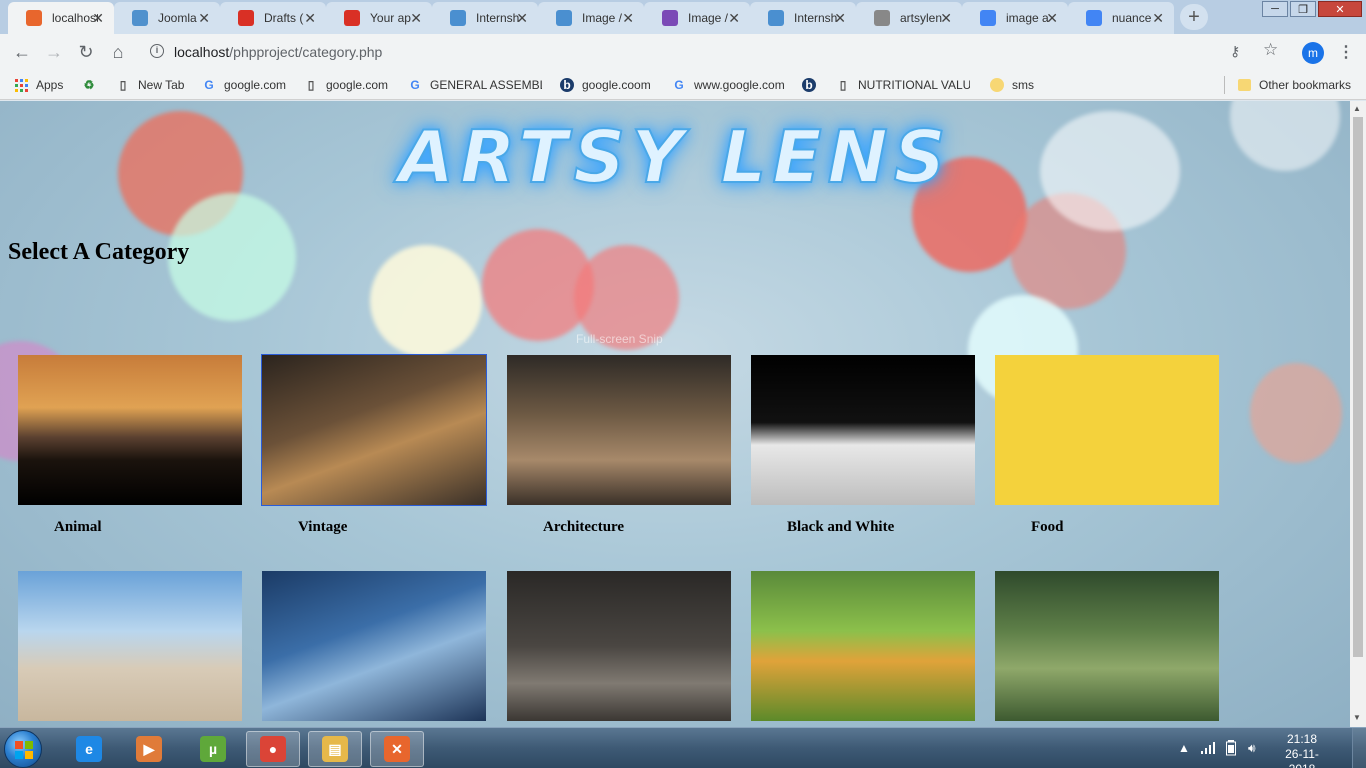  What do you see at coordinates (728, 85) in the screenshot?
I see `bookmark-item: Gwww.google.com` at bounding box center [728, 85].